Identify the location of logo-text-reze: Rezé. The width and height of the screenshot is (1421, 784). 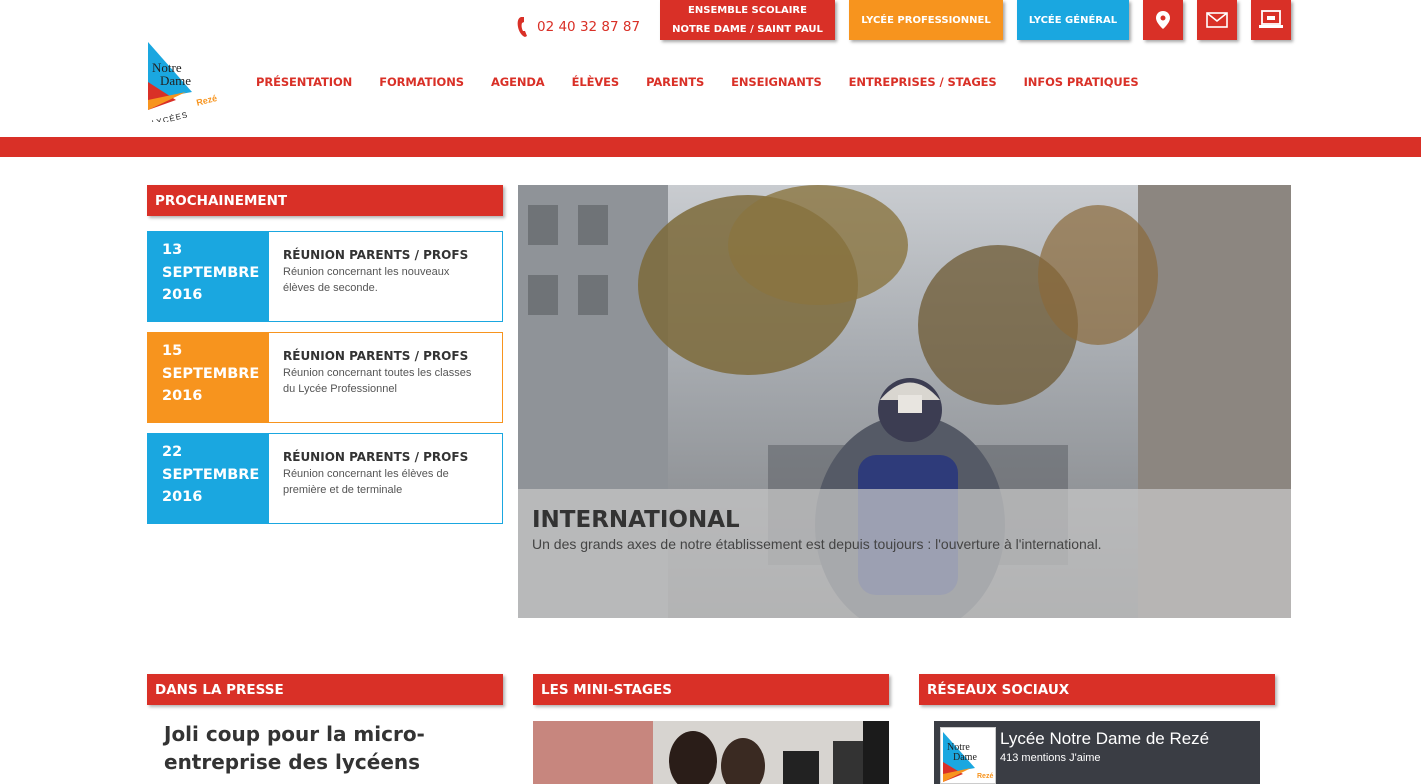
(206, 100).